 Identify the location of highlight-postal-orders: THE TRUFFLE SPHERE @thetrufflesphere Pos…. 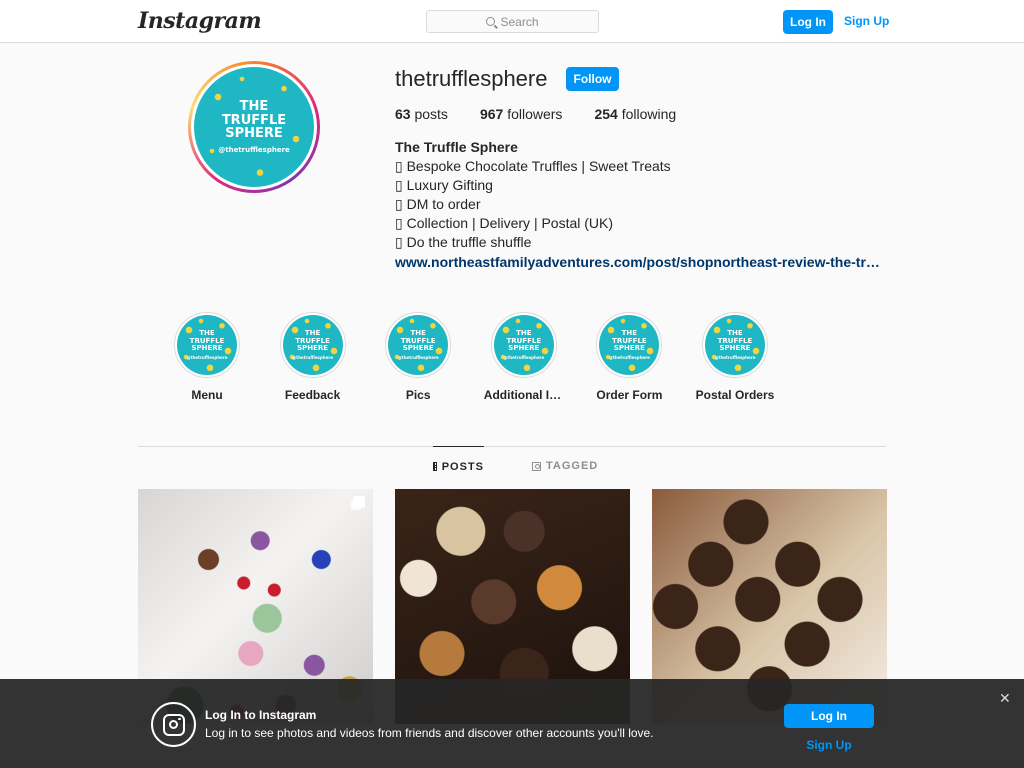
(735, 357).